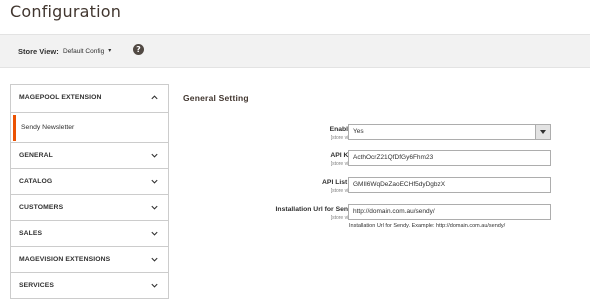 The width and height of the screenshot is (590, 300). I want to click on chevron-up-icon, so click(154, 97).